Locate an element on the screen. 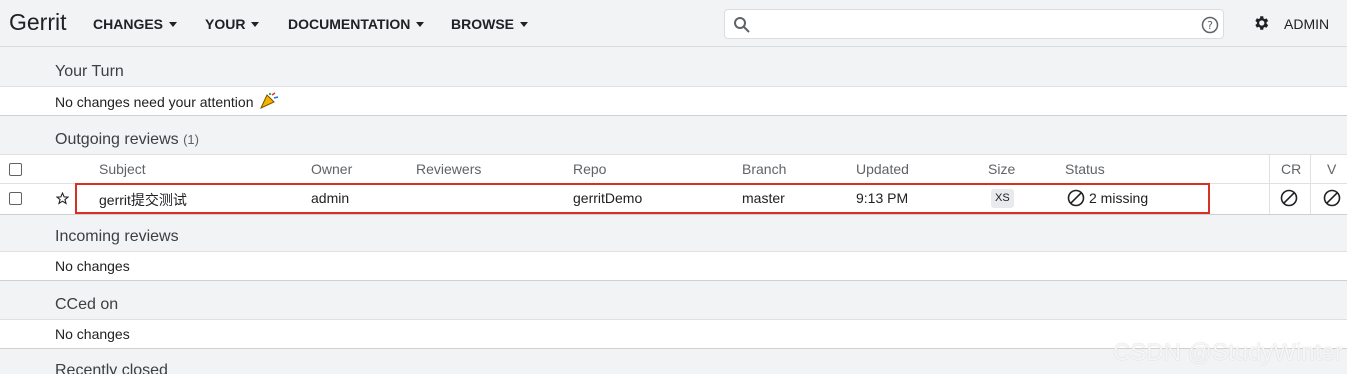 Image resolution: width=1347 pixels, height=374 pixels. nav-documentation: DOCUMENTATION is located at coordinates (356, 24).